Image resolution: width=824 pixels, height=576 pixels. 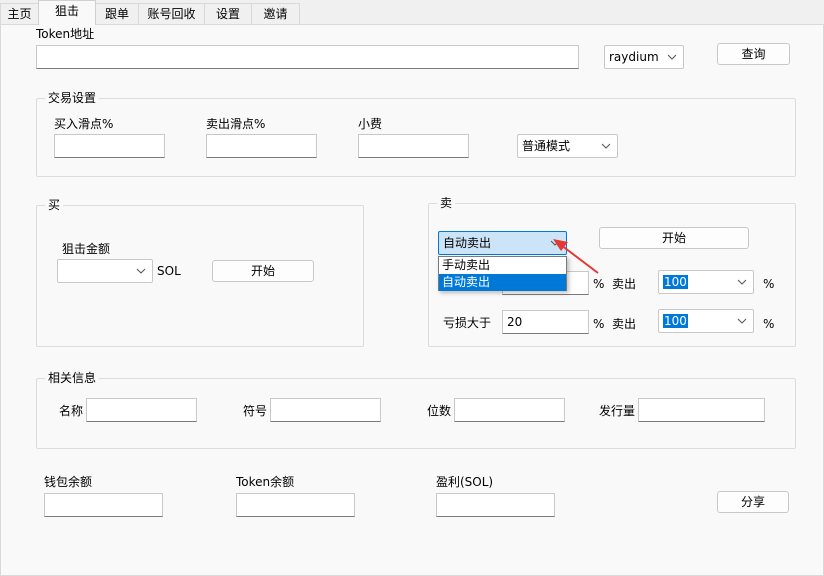 I want to click on tip-input, so click(x=413, y=146).